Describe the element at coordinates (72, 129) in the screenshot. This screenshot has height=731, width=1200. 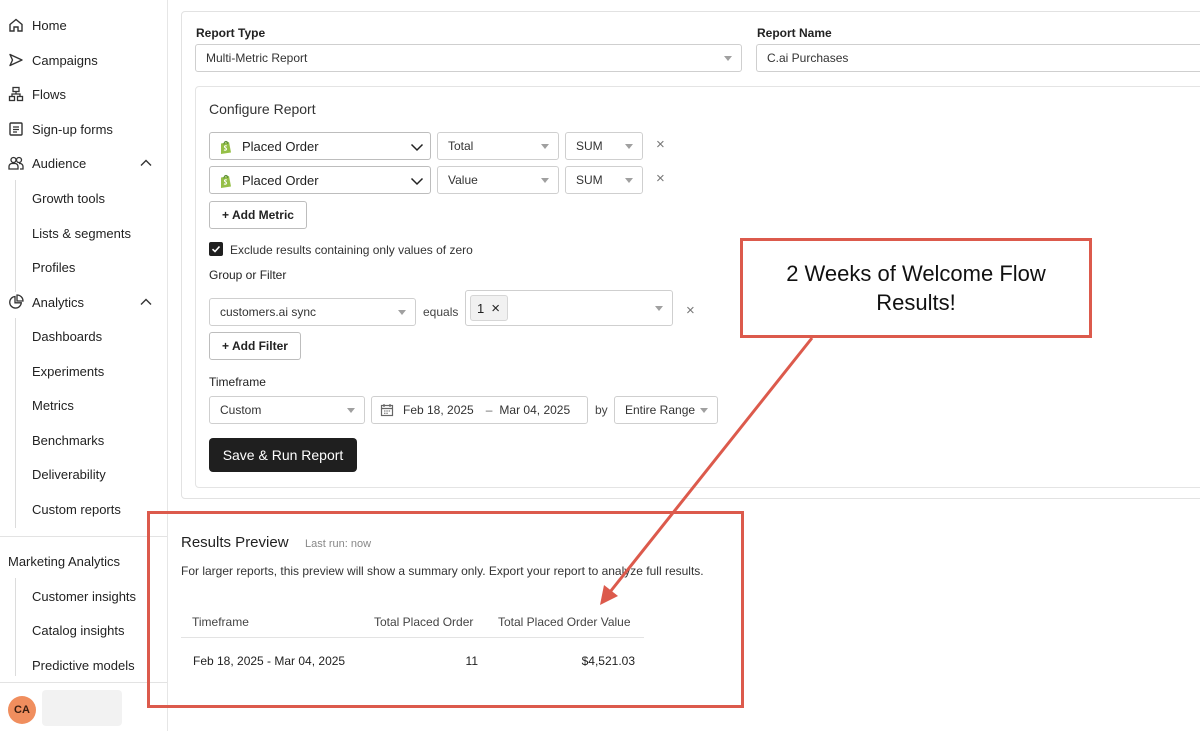
I see `sidebar-item-label: Sign-up forms` at that location.